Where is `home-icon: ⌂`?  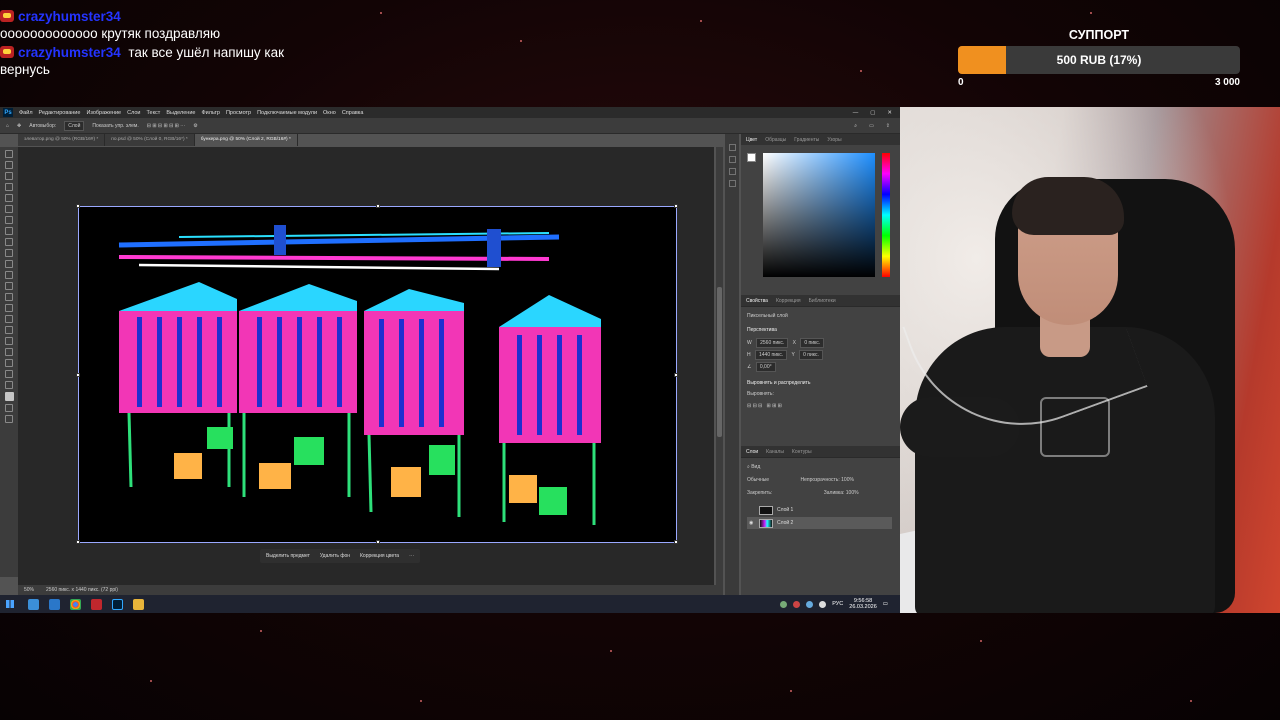 home-icon: ⌂ is located at coordinates (7, 126).